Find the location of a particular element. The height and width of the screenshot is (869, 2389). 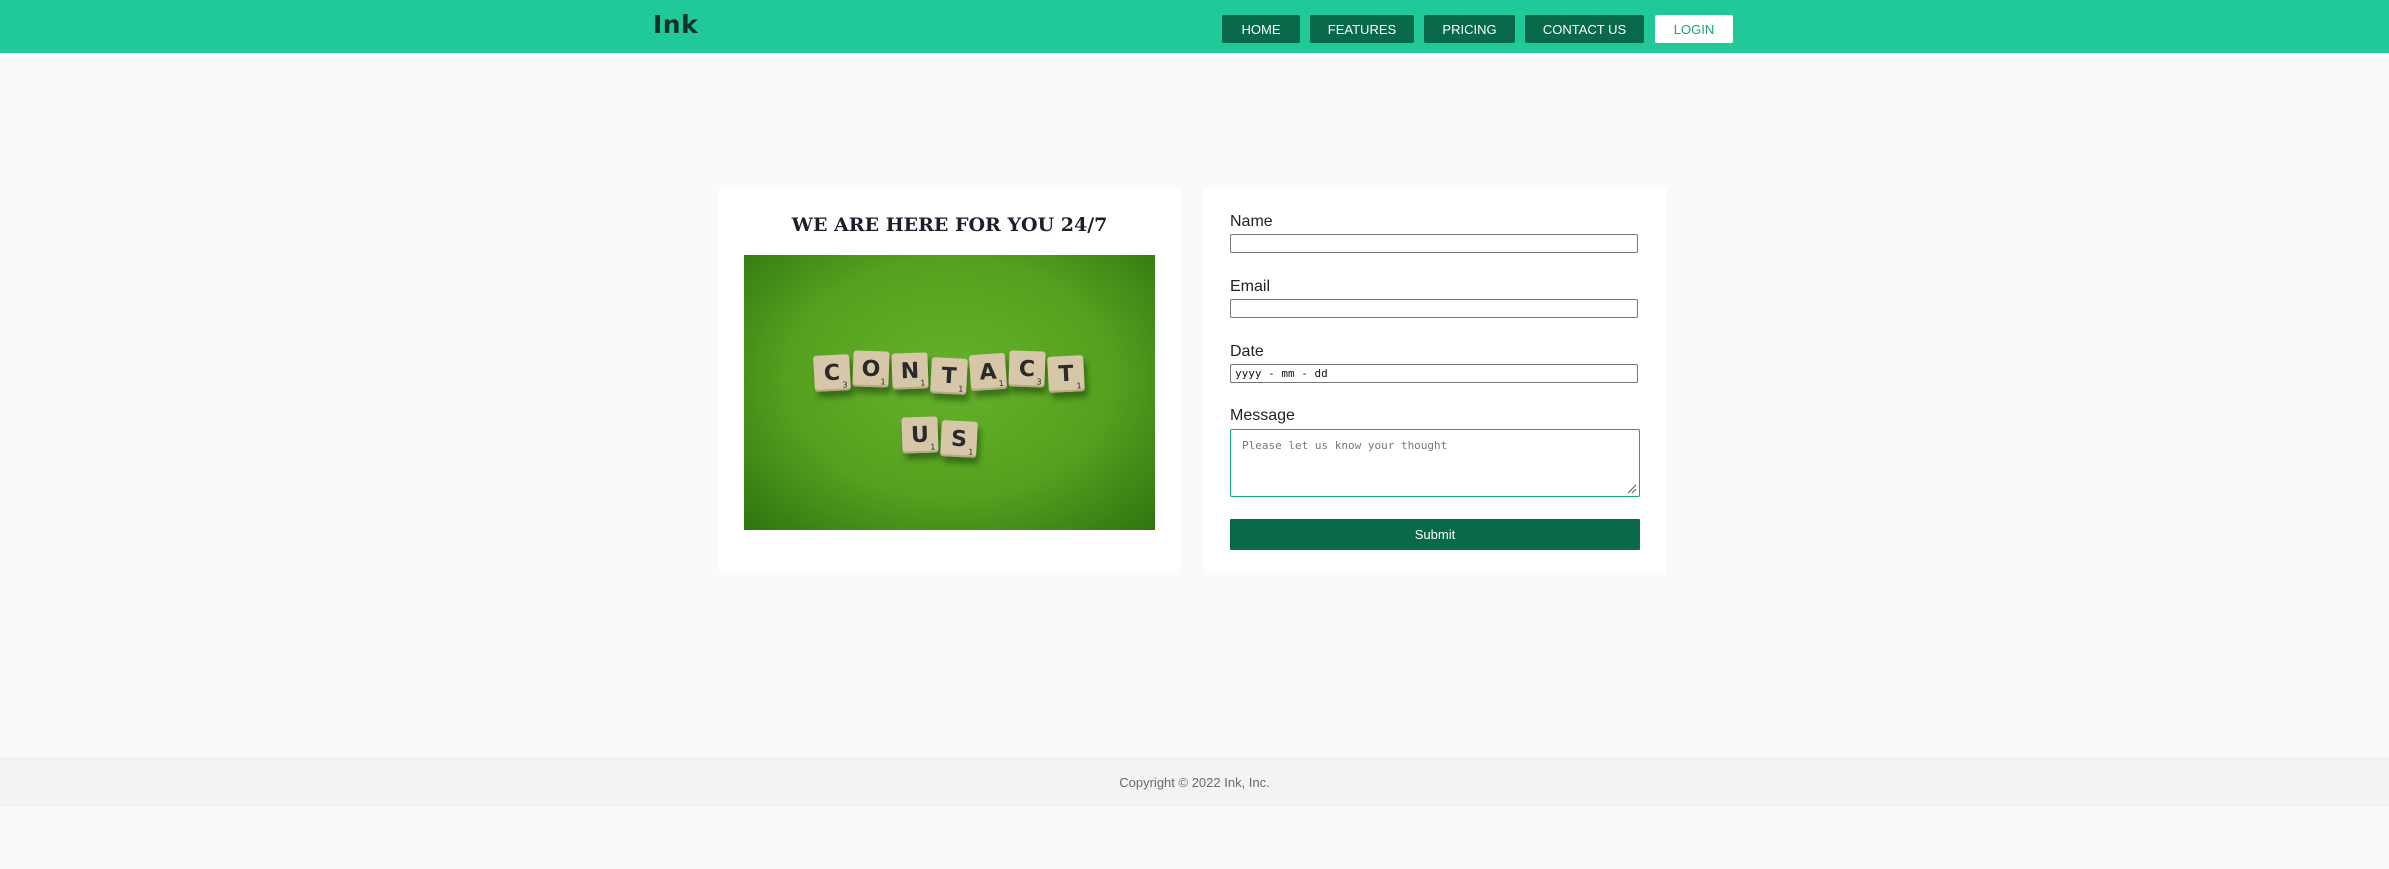

contact-us-image: C3 O1 N1 T1 A1 C3 T1 U1 S1 is located at coordinates (949, 392).